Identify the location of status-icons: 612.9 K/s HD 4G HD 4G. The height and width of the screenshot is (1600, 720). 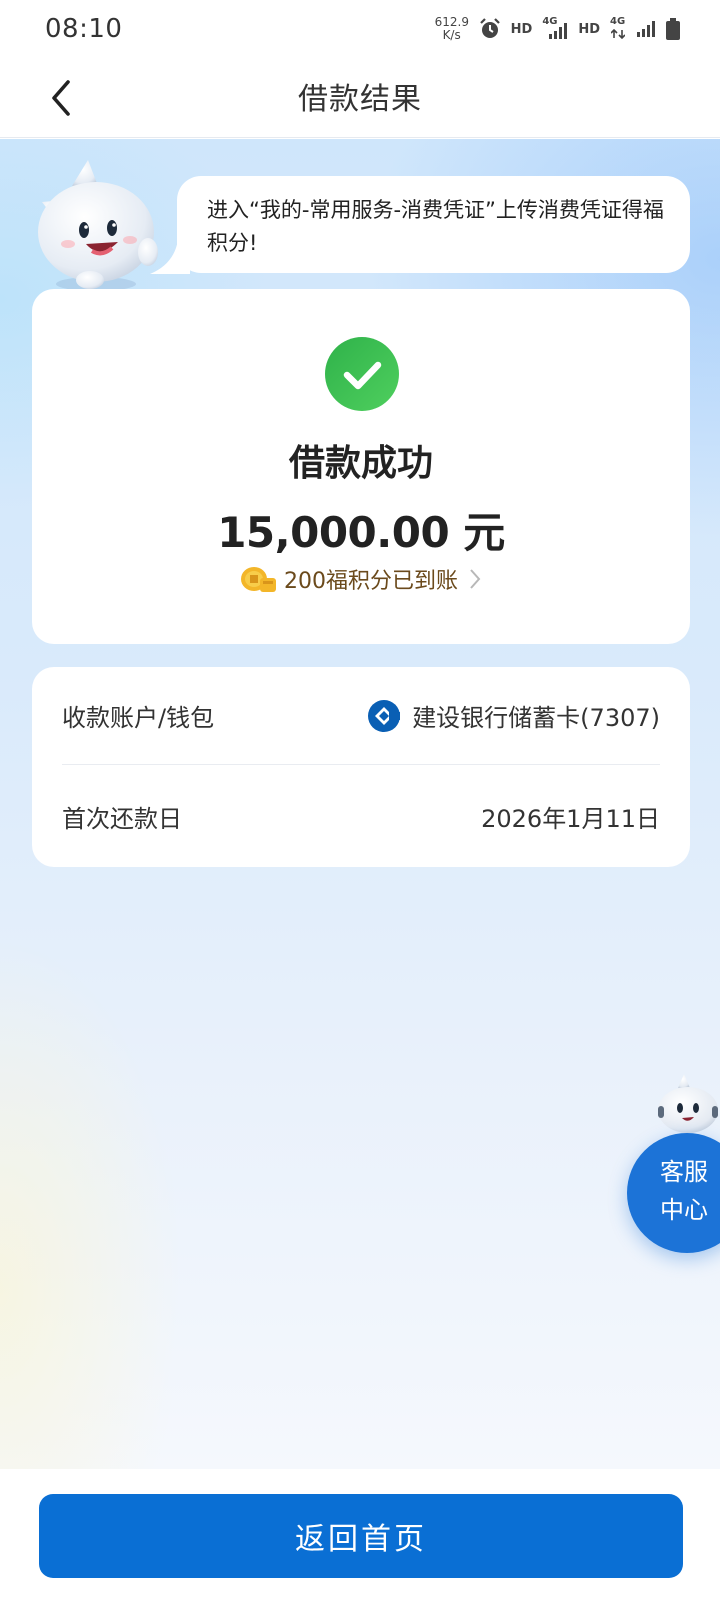
(557, 29).